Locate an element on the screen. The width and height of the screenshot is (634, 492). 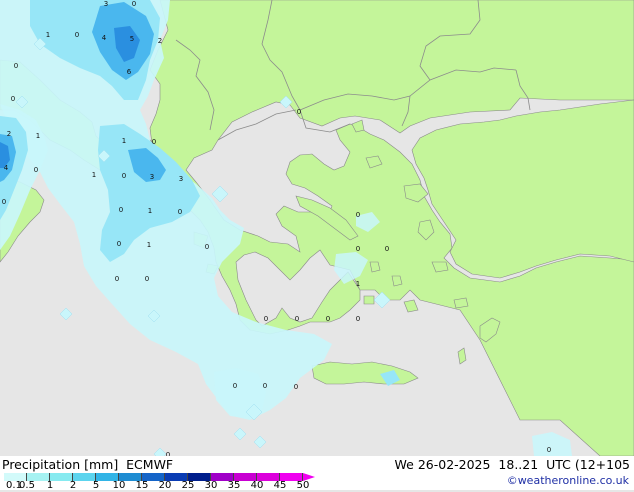
legend-tick: 40 is located at coordinates (257, 485).